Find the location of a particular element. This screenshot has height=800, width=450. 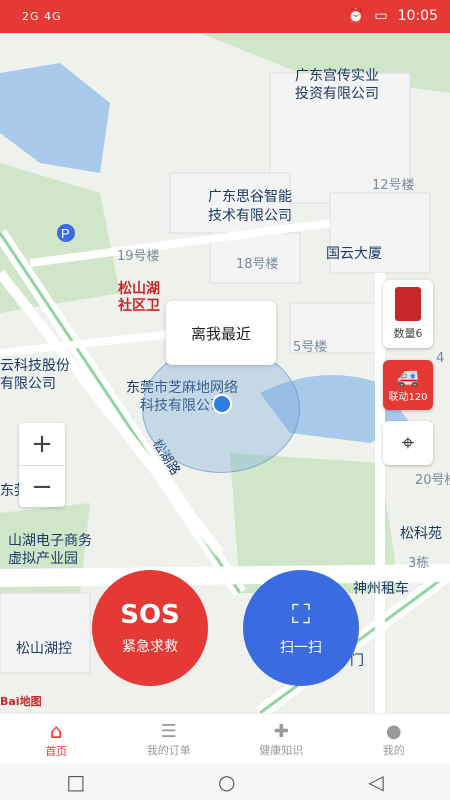

map-label: 投资有限公司 is located at coordinates (337, 93).